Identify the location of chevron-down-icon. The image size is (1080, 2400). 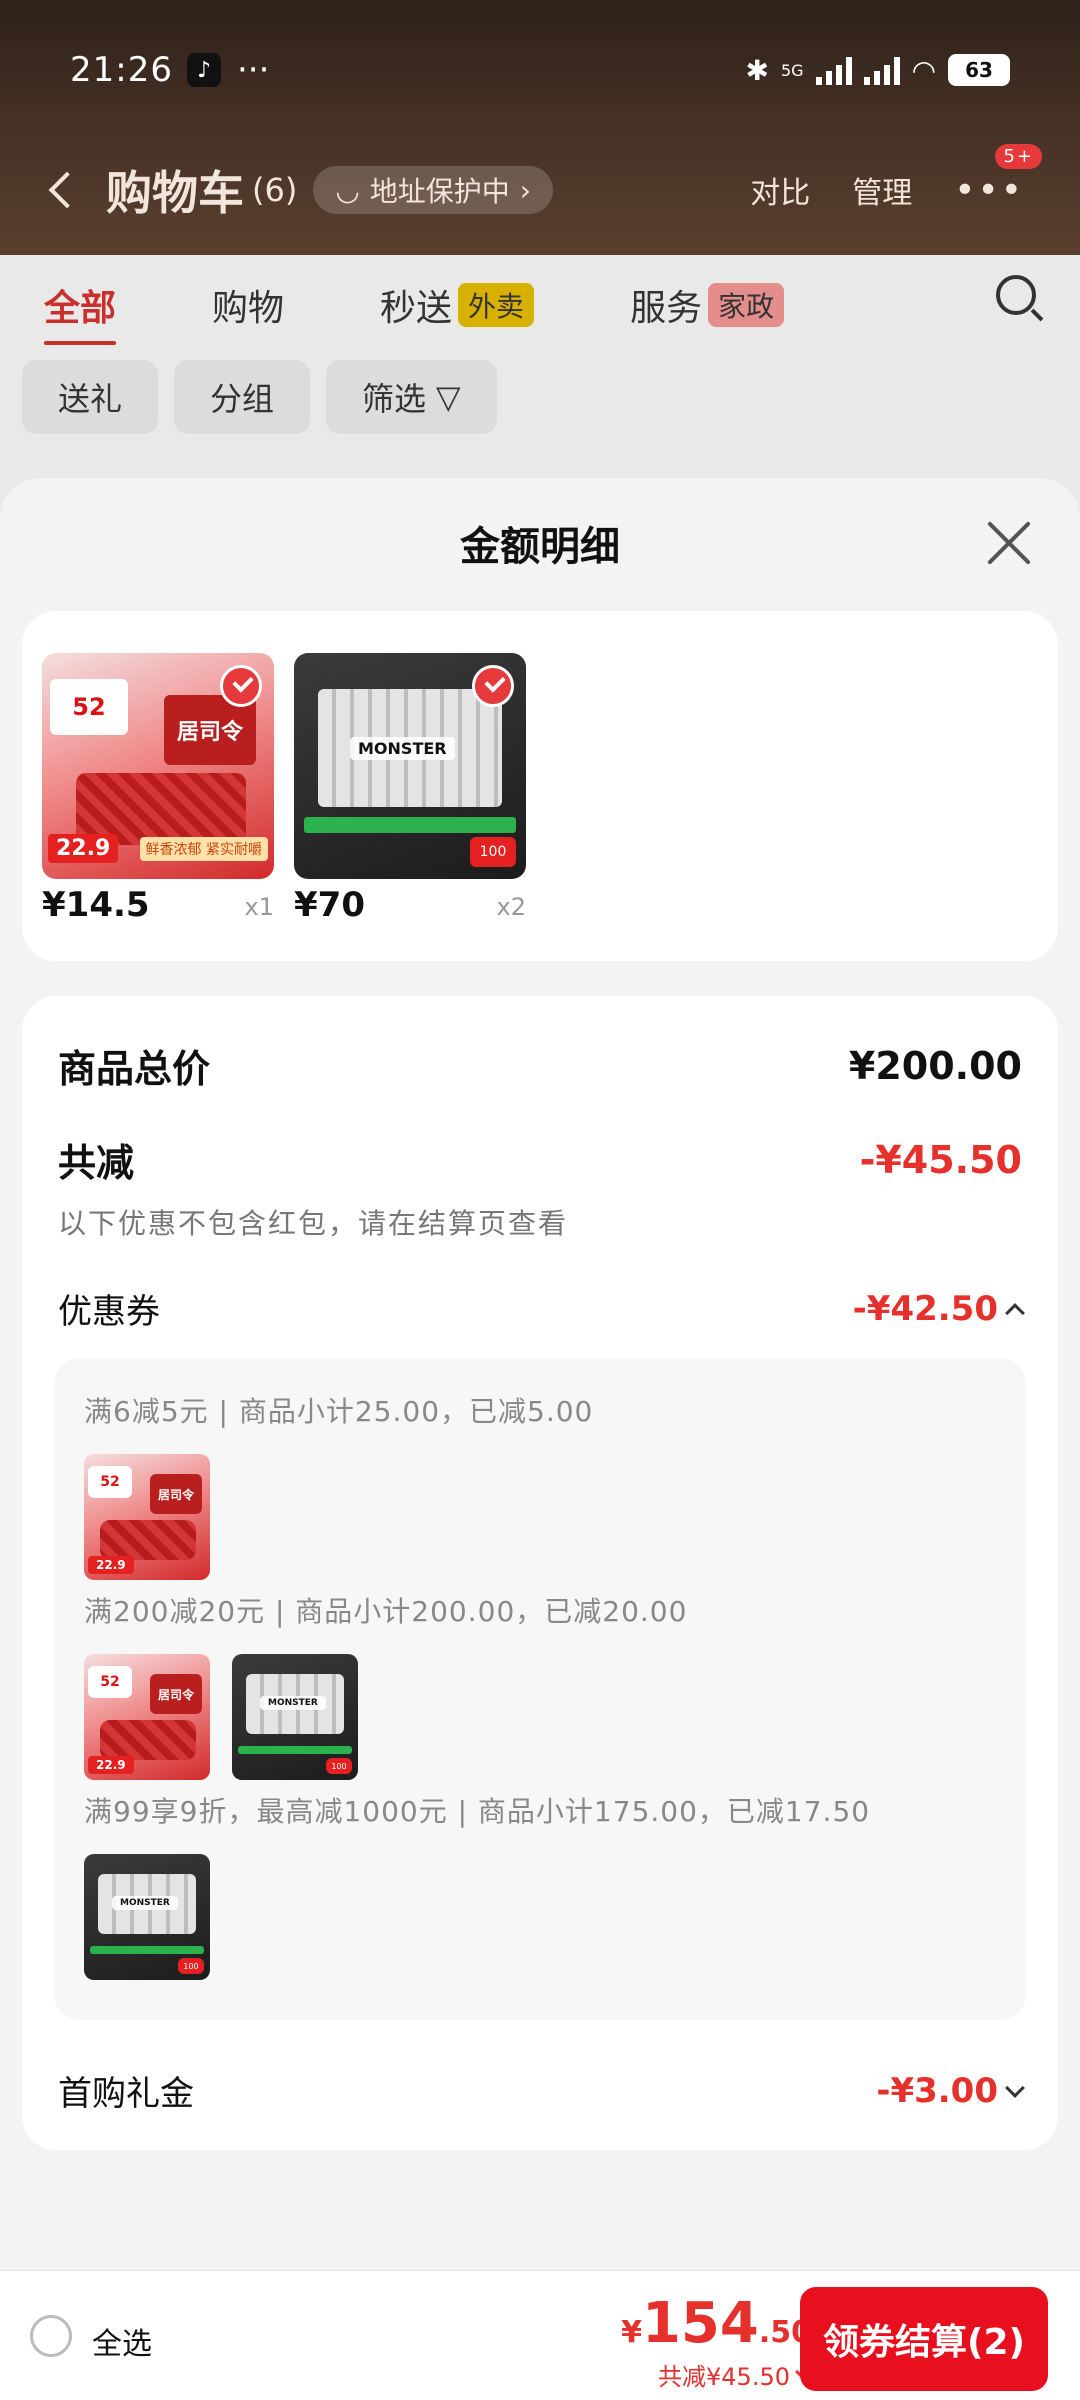
(1015, 2087).